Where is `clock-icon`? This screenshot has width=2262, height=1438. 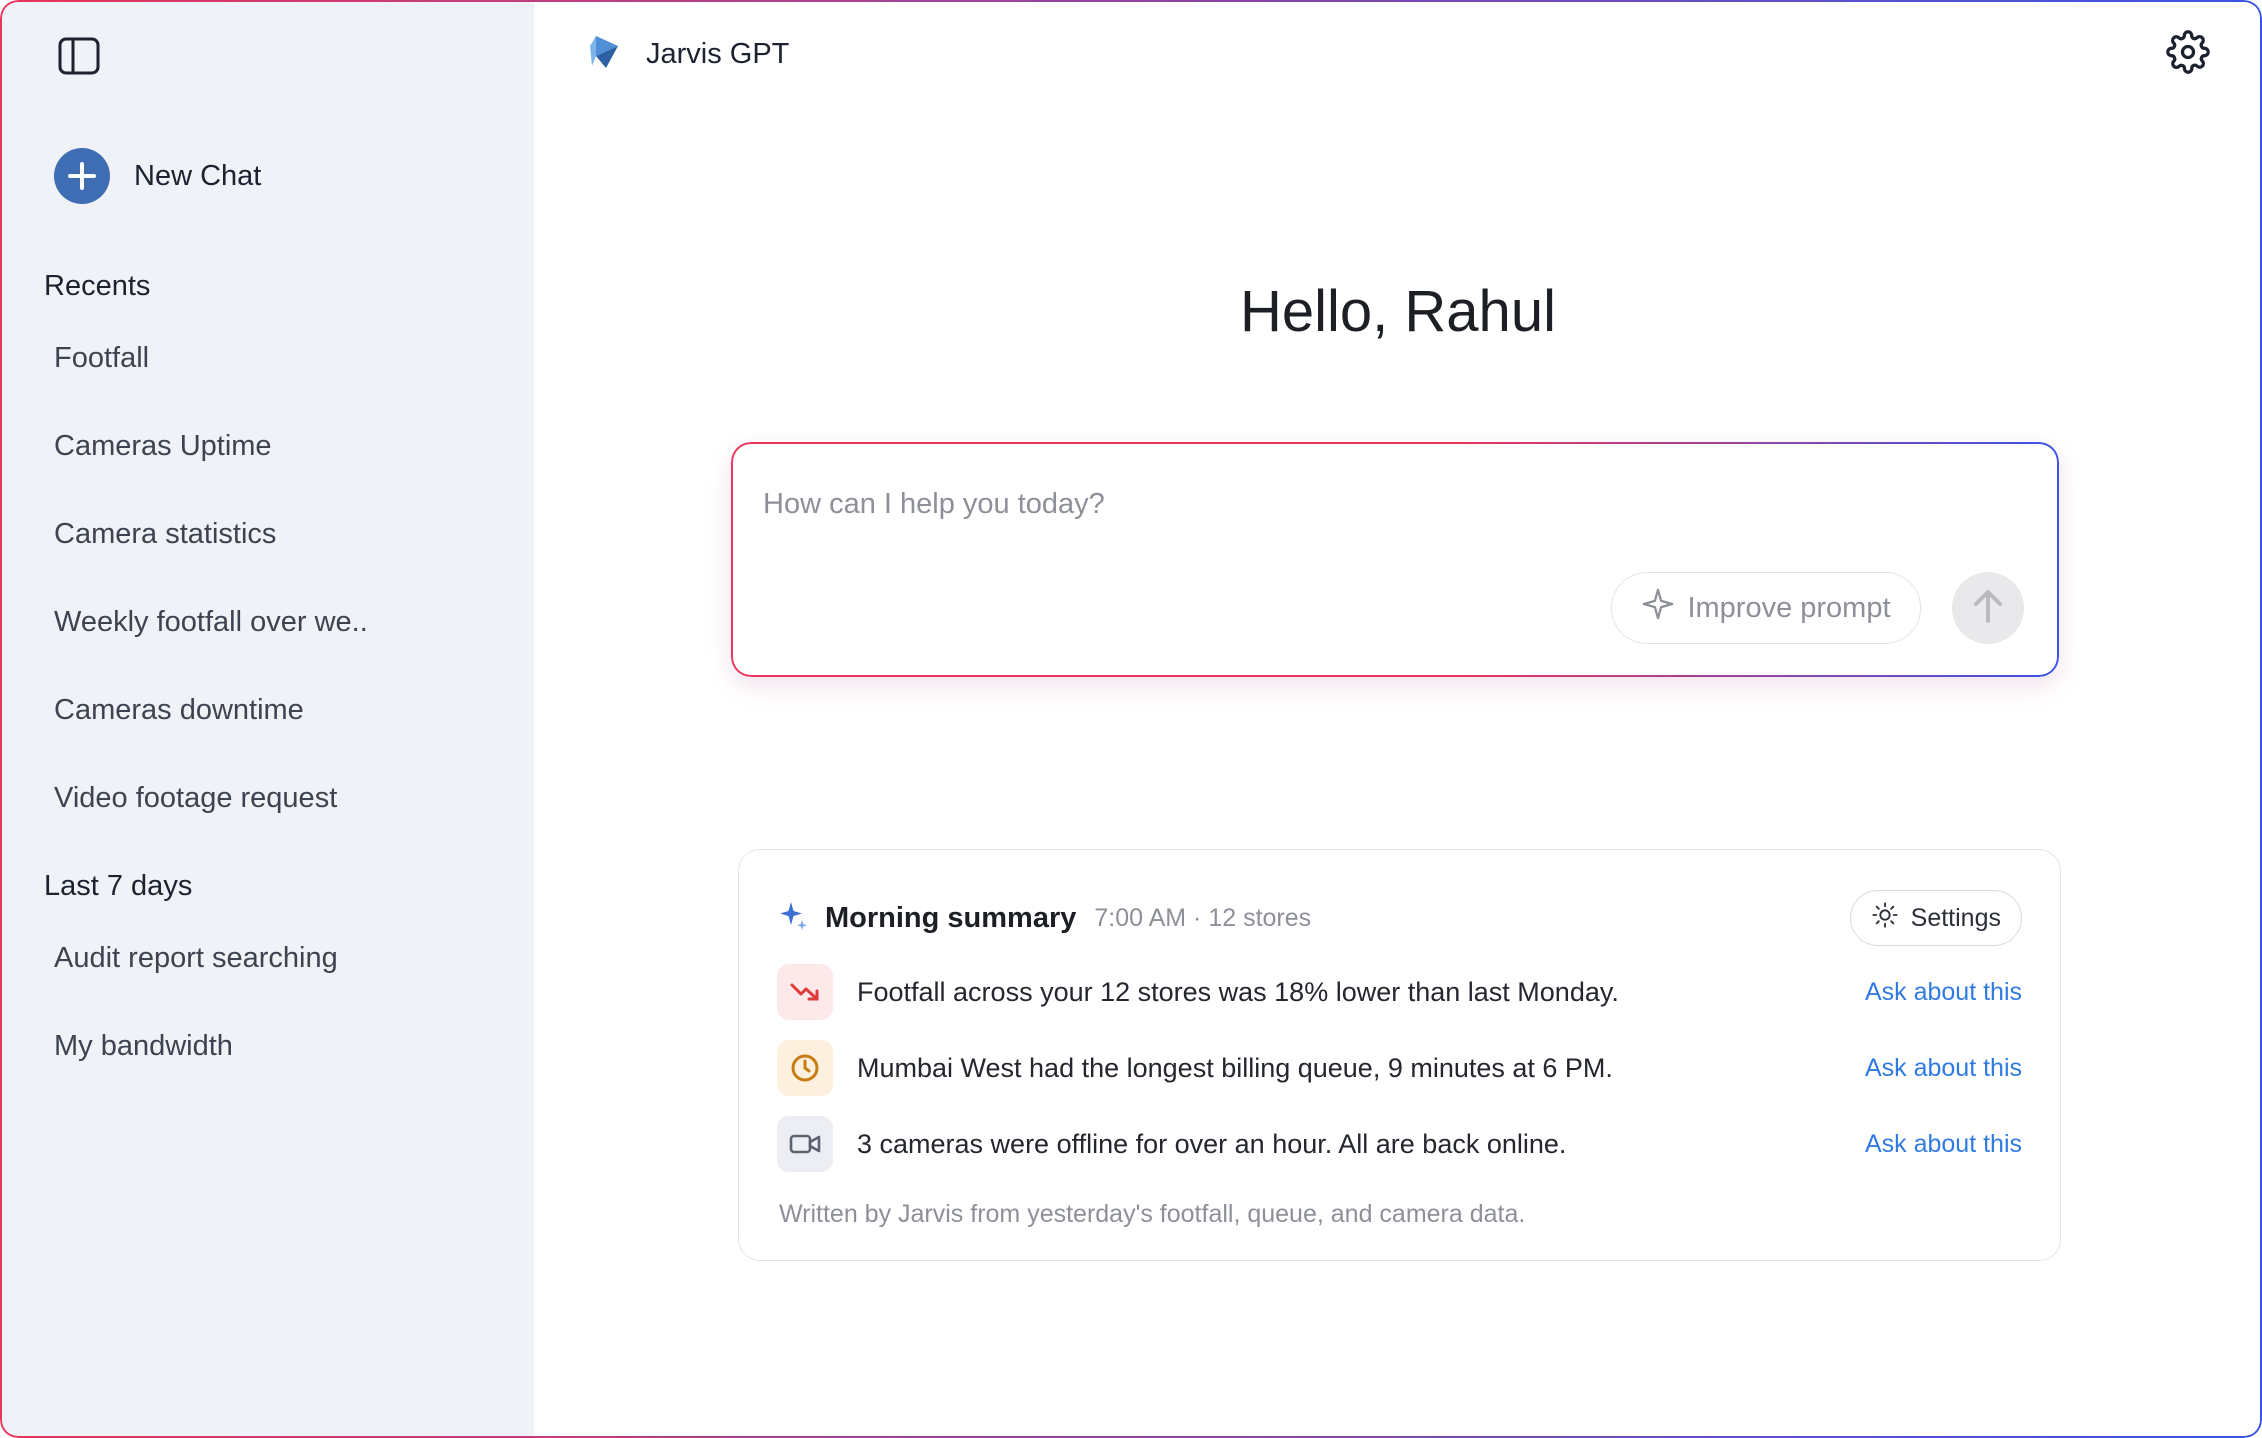 clock-icon is located at coordinates (805, 1068).